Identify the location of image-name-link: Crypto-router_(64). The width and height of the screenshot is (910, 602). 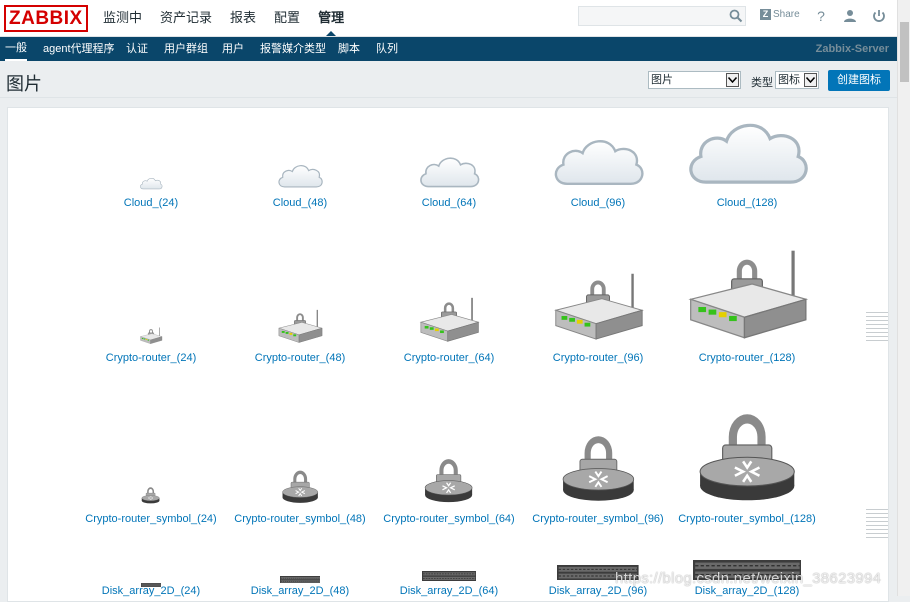
(449, 358).